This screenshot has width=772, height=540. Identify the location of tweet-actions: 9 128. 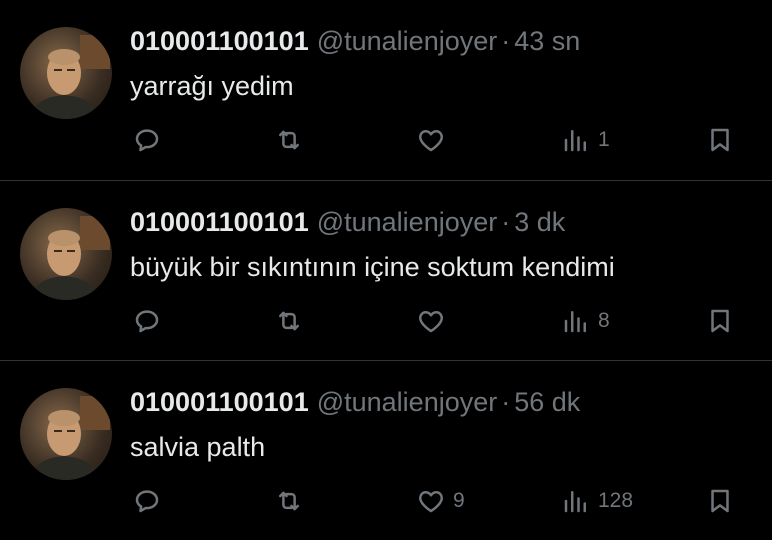
(386, 501).